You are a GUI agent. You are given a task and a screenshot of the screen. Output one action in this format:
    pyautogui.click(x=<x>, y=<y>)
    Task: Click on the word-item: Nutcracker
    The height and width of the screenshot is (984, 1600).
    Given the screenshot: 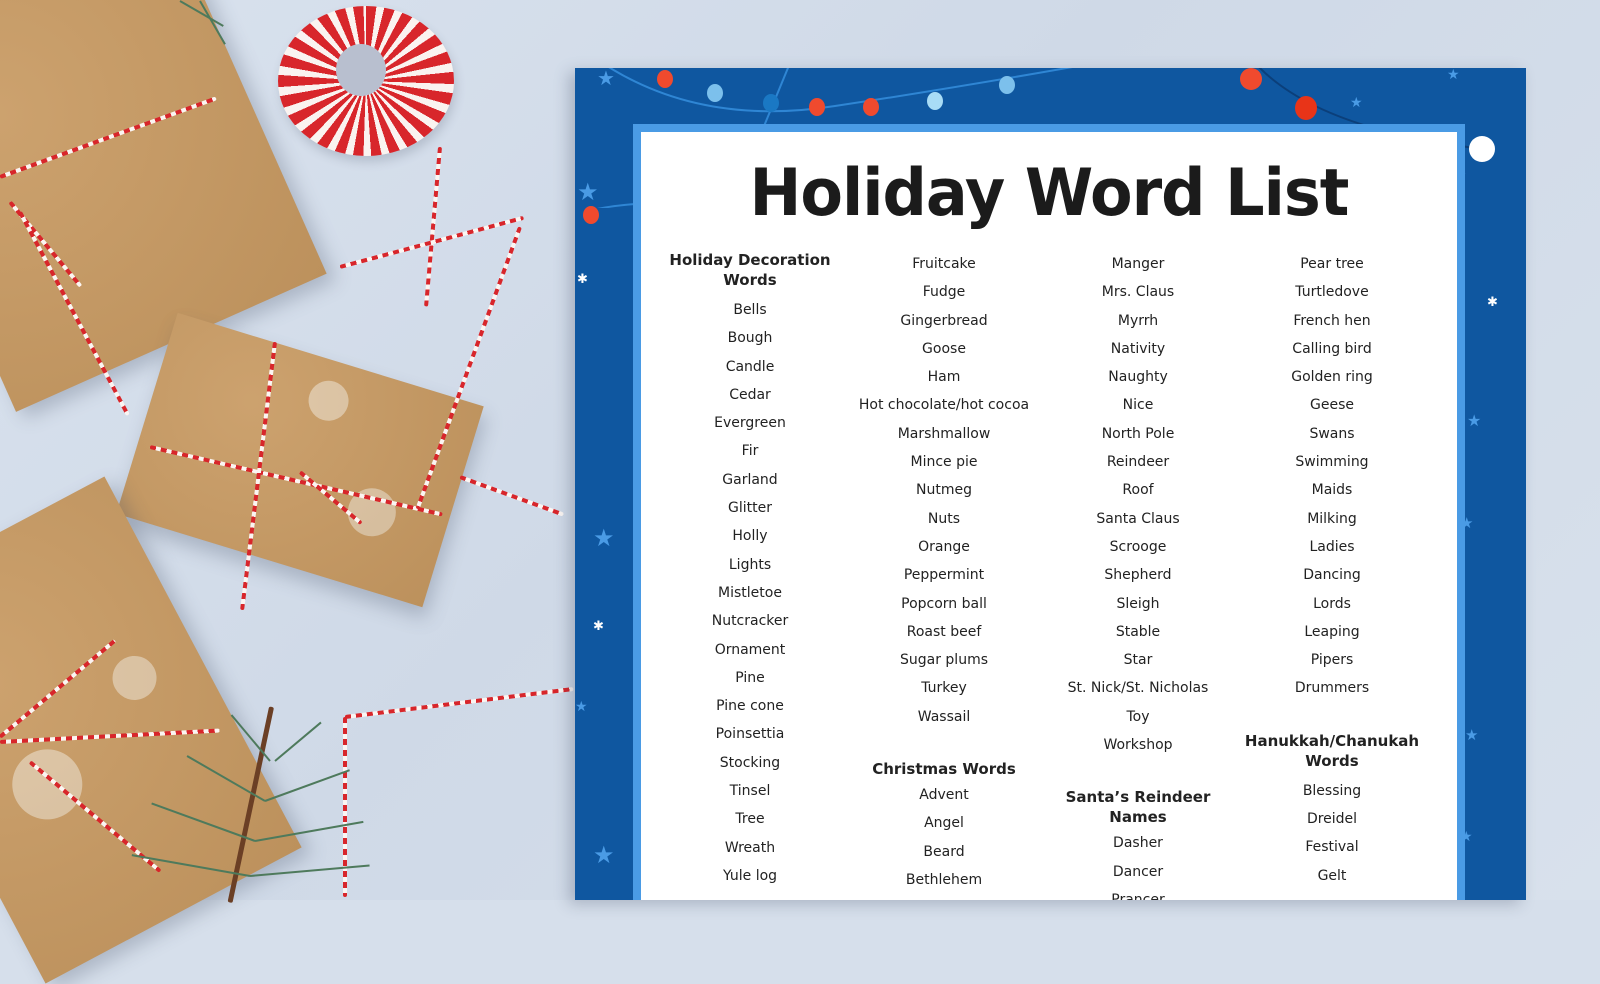 What is the action you would take?
    pyautogui.click(x=750, y=621)
    